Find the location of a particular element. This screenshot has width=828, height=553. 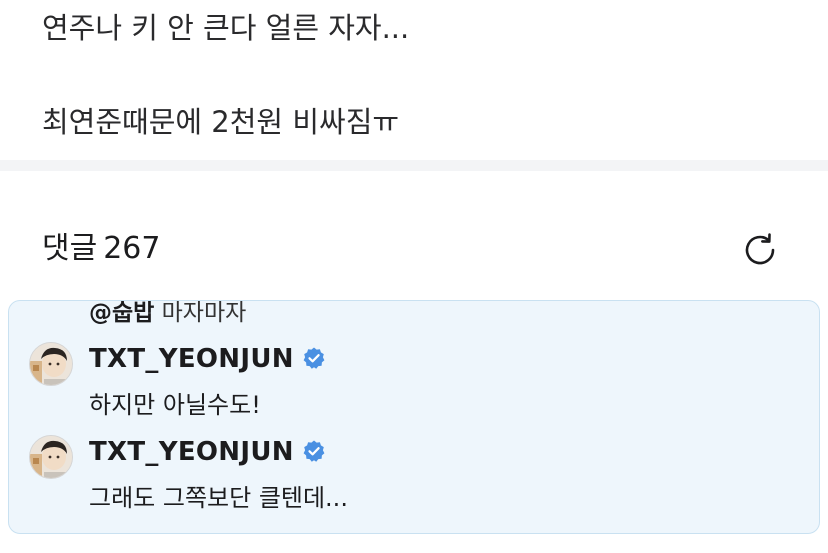

refresh-button is located at coordinates (760, 250).